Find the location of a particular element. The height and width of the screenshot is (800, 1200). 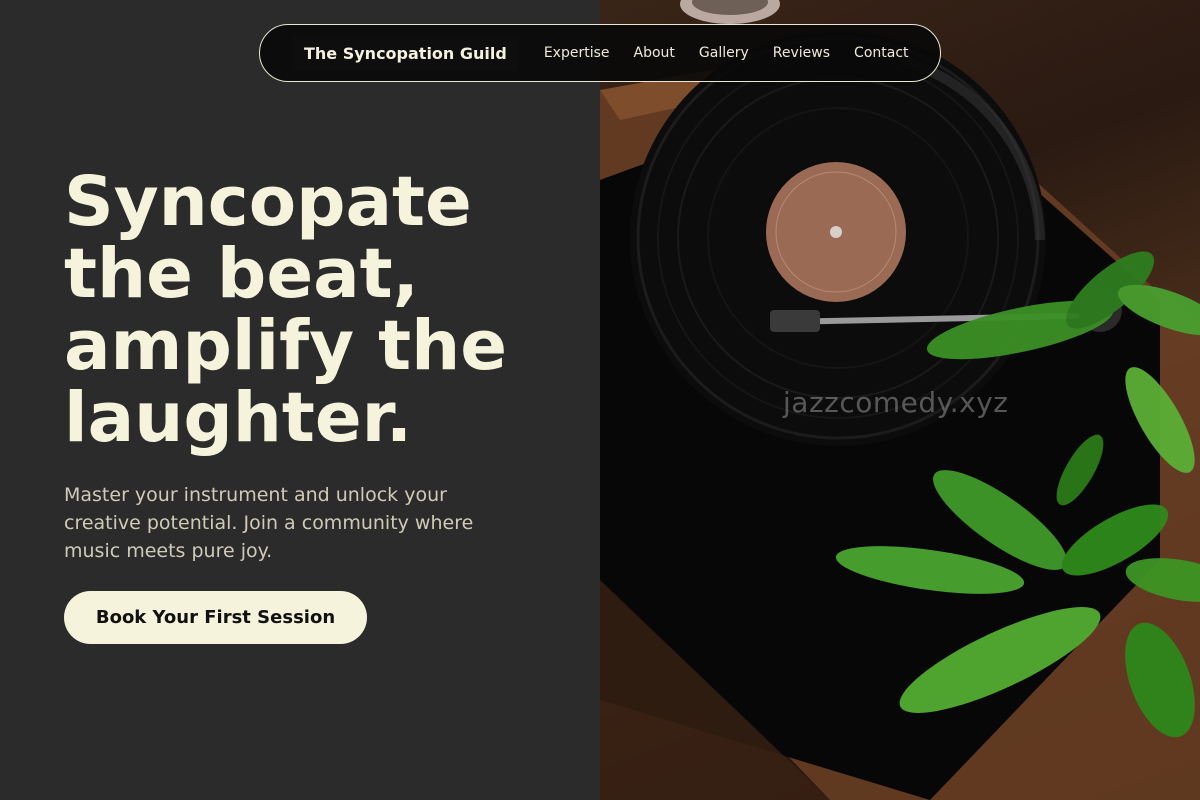

book-session-button: Book Your First Session is located at coordinates (215, 617).